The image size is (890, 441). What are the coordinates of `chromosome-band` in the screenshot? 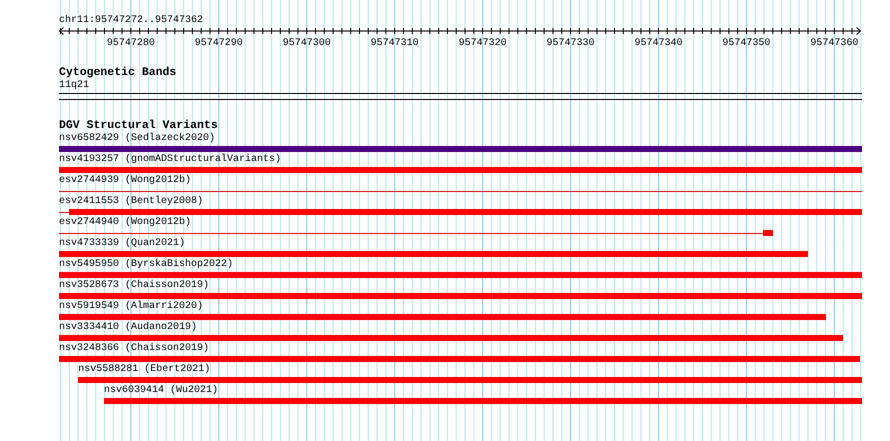 It's located at (460, 96).